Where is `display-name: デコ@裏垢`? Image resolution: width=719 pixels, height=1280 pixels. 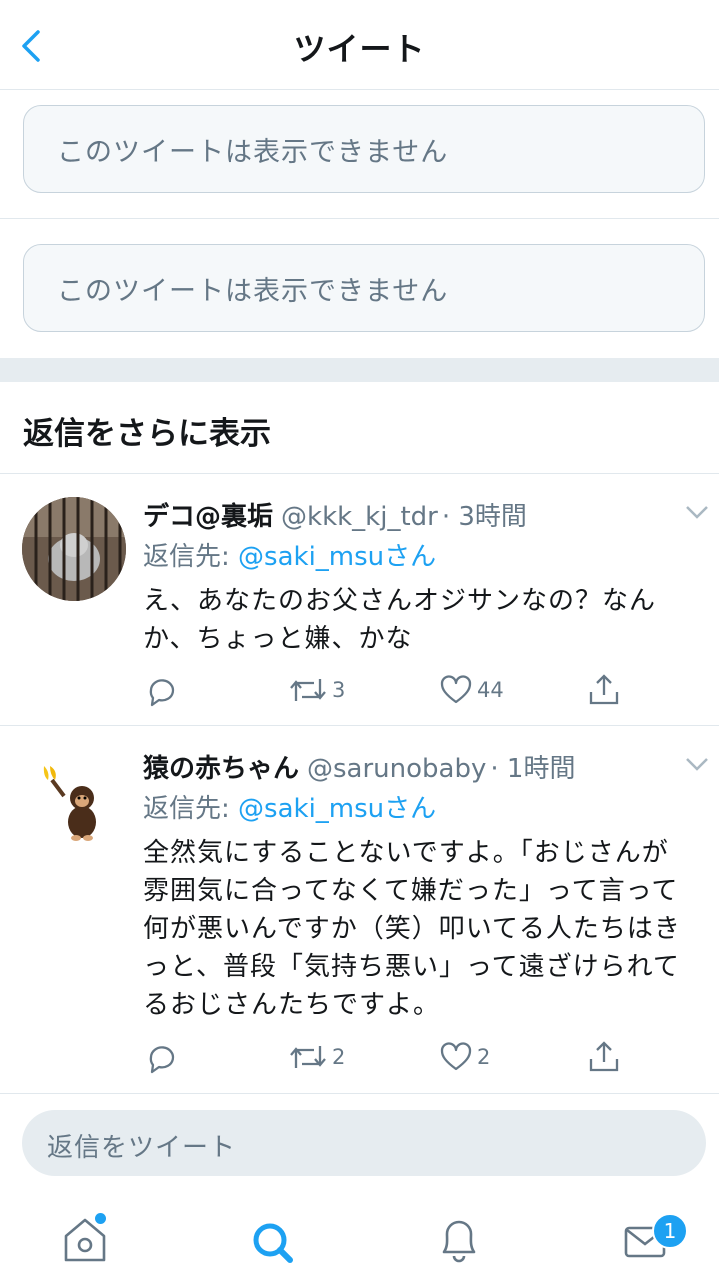 display-name: デコ@裏垢 is located at coordinates (208, 517).